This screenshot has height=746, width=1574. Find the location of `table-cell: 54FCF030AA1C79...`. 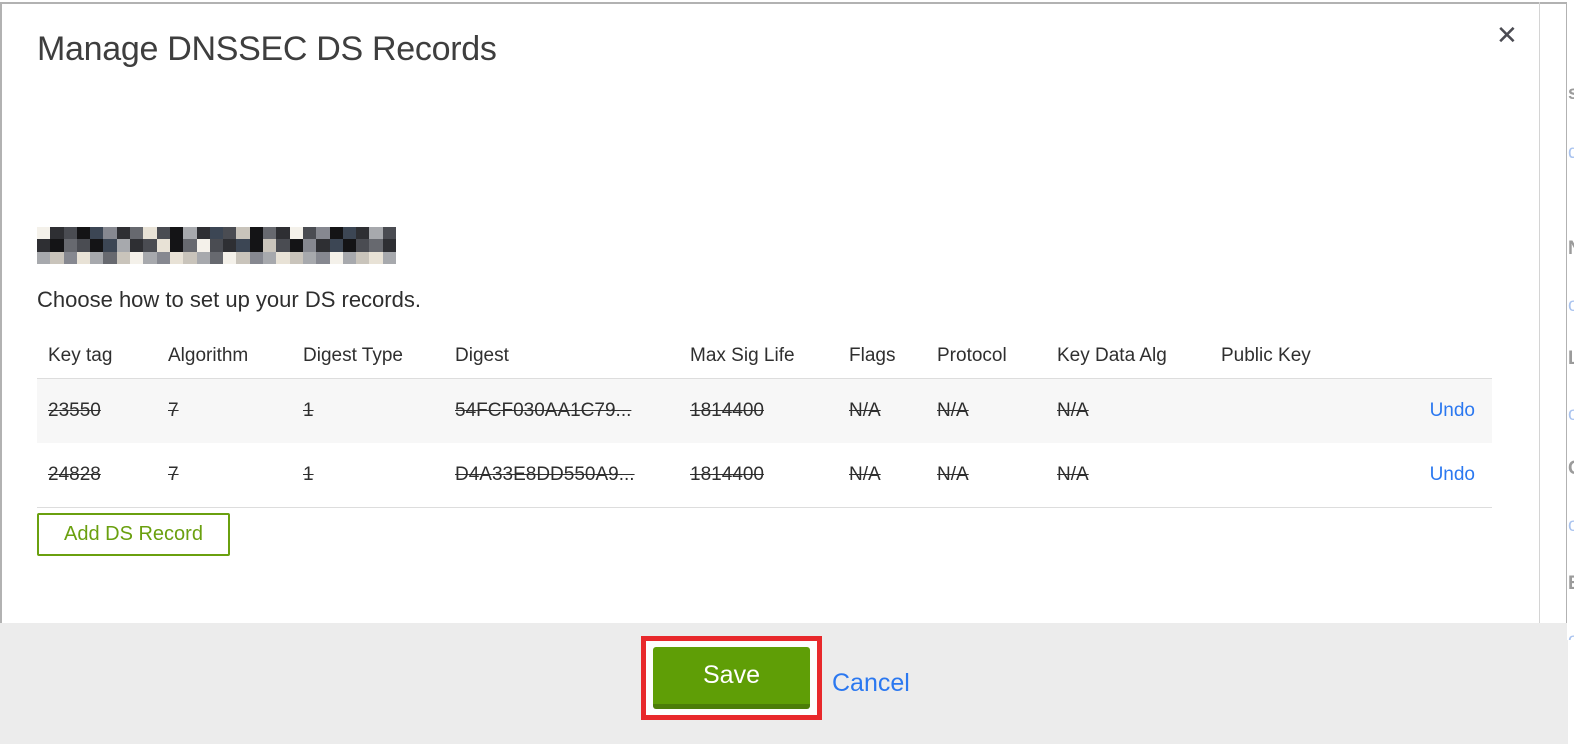

table-cell: 54FCF030AA1C79... is located at coordinates (543, 410).